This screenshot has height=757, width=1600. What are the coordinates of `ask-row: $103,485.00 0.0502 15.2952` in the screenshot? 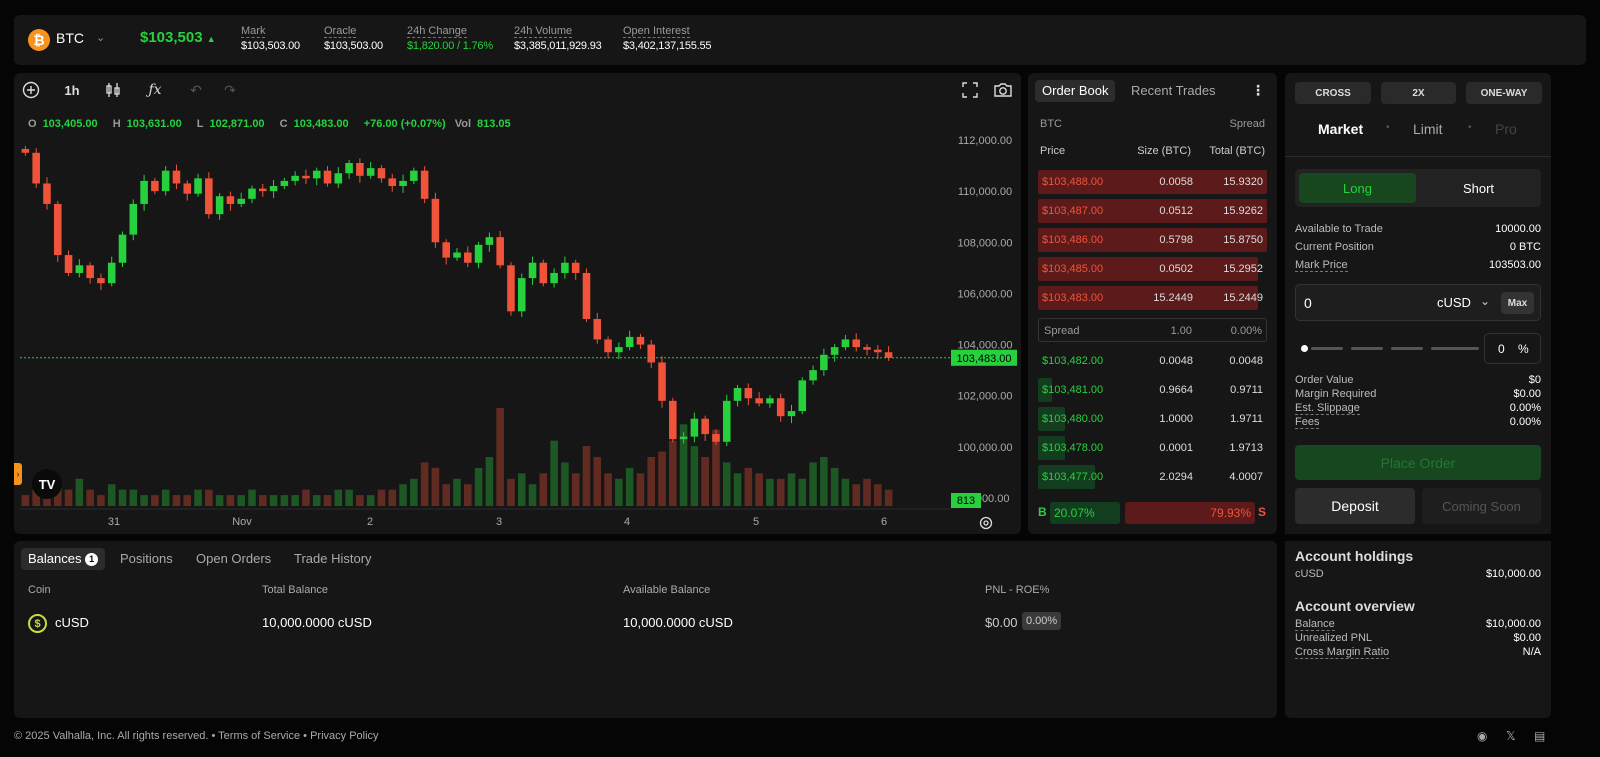 It's located at (1152, 269).